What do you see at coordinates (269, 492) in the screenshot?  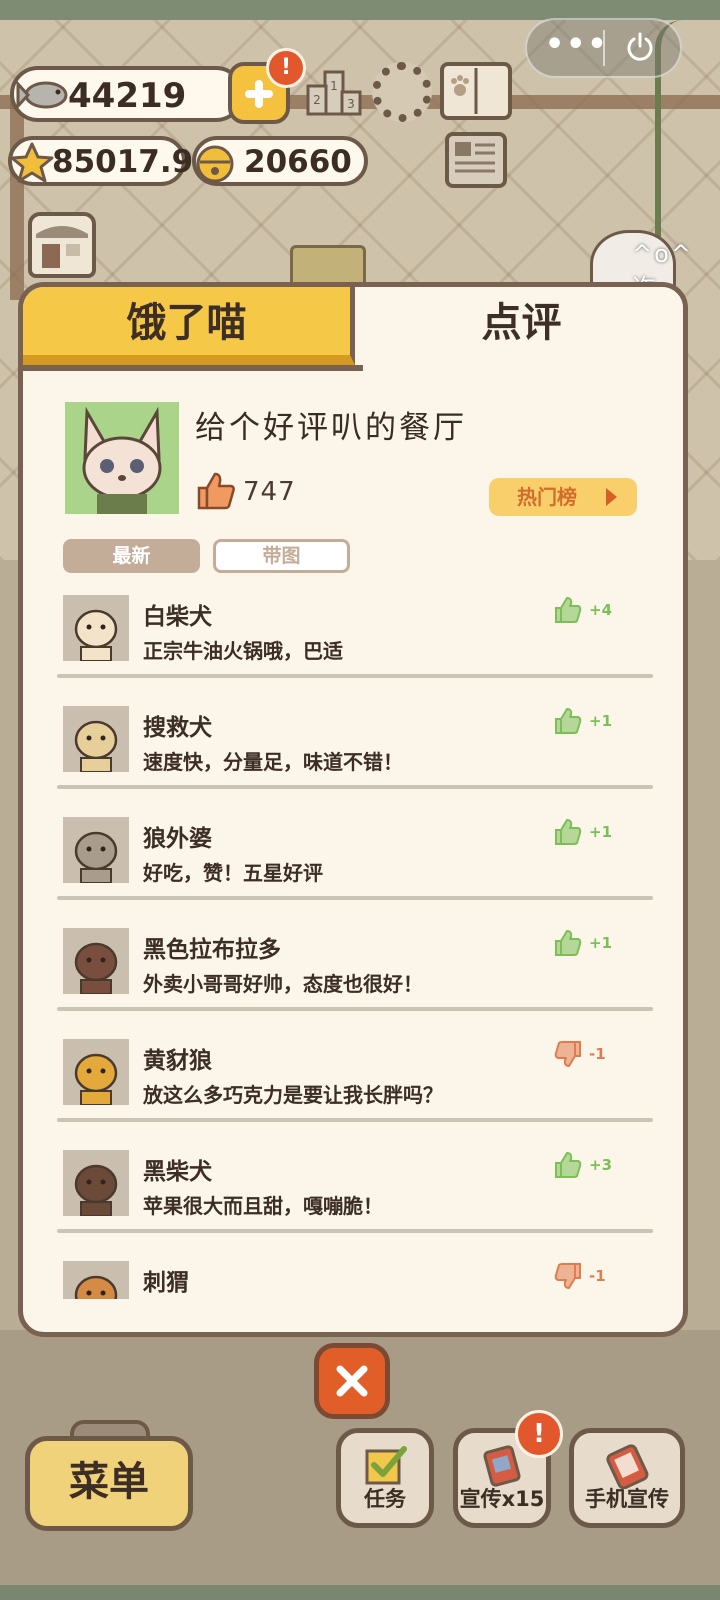 I see `like-count: 747` at bounding box center [269, 492].